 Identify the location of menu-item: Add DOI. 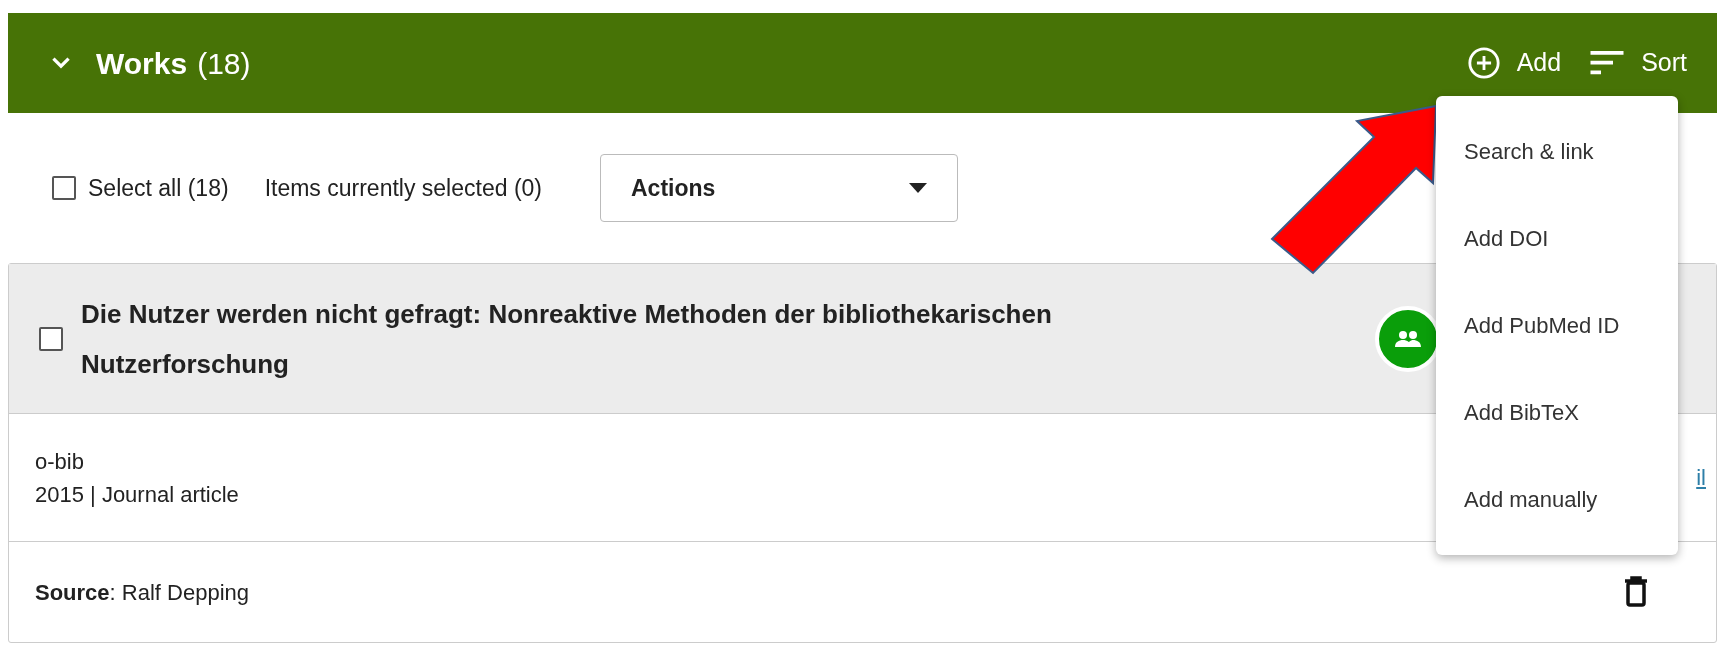
(1557, 238).